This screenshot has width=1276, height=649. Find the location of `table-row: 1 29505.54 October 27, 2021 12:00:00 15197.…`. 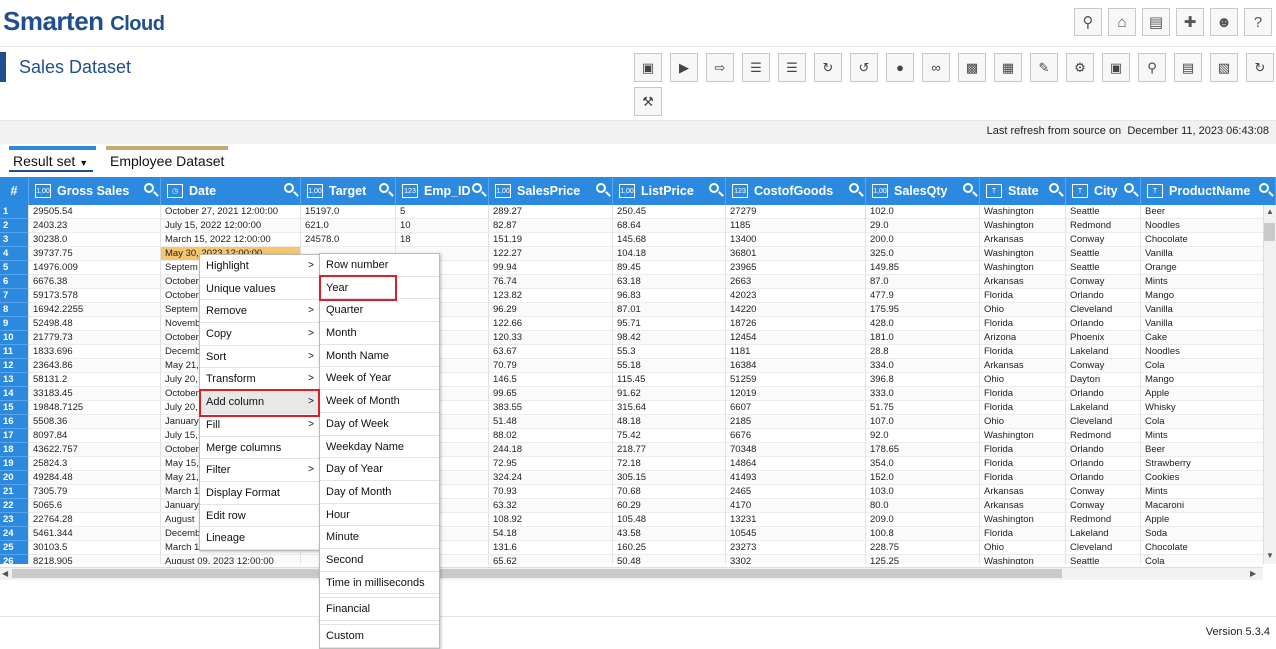

table-row: 1 29505.54 October 27, 2021 12:00:00 15197.… is located at coordinates (631, 212).